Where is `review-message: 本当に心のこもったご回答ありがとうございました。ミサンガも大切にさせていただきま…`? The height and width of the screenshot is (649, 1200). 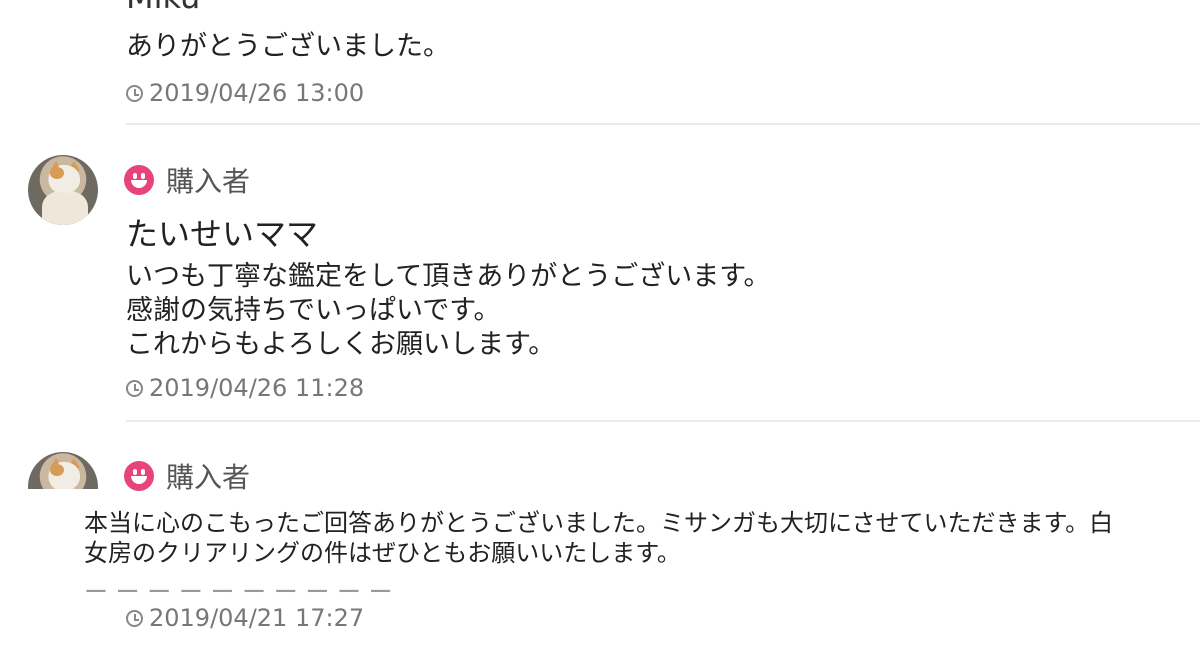 review-message: 本当に心のこもったご回答ありがとうございました。ミサンガも大切にさせていただきま… is located at coordinates (598, 538).